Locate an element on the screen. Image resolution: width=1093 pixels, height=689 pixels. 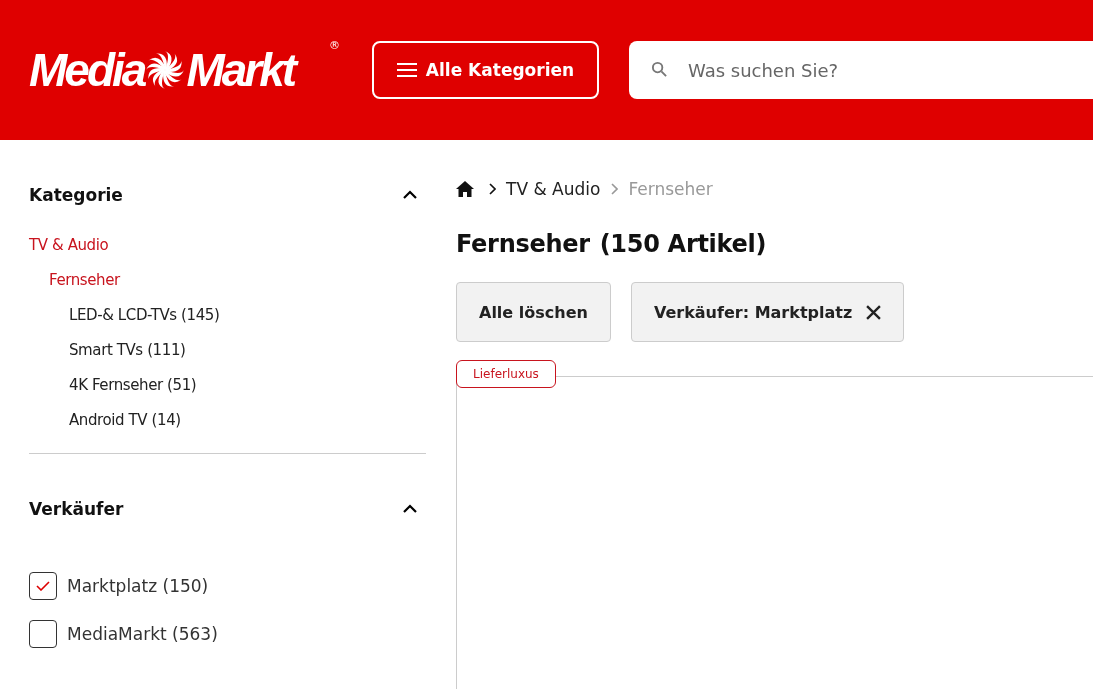
check-icon is located at coordinates (43, 586).